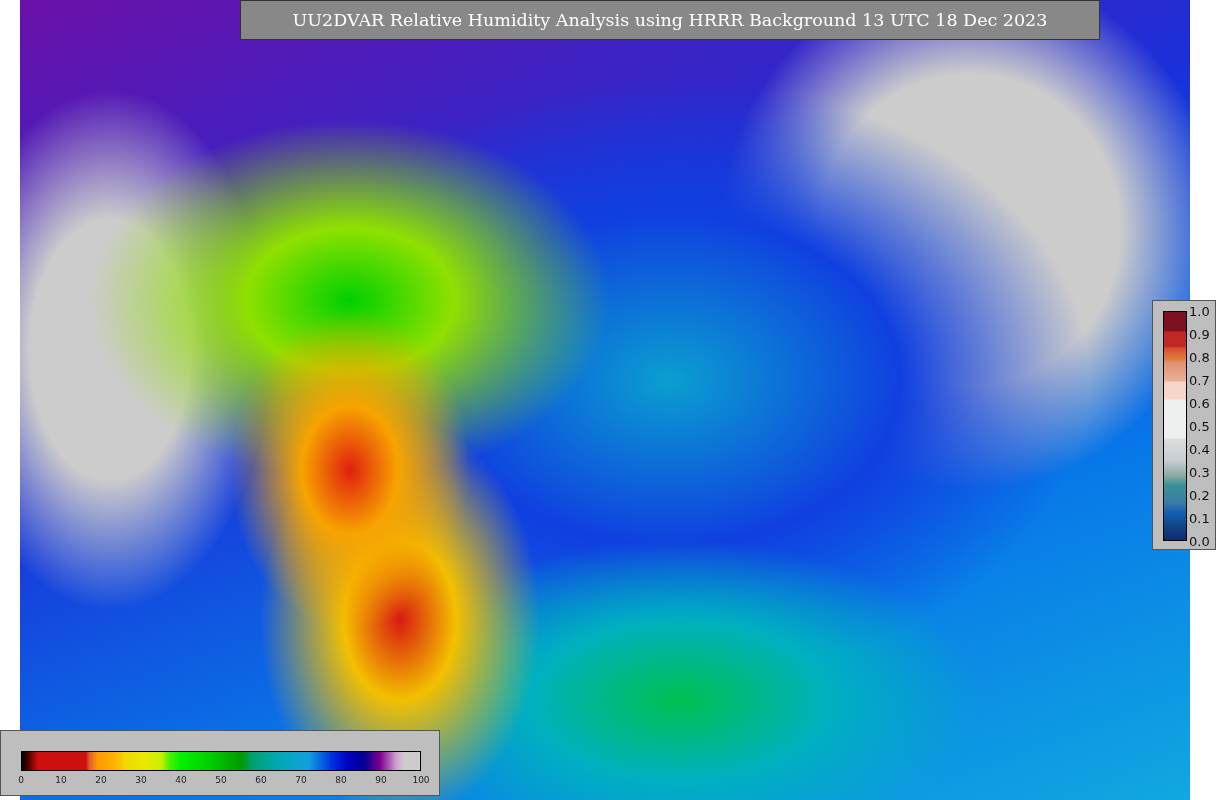 The width and height of the screenshot is (1216, 800). Describe the element at coordinates (670, 20) in the screenshot. I see `map-title: UU2DVAR Relative Humidity Analysis using HRRR Background 13 UTC 18 Dec 2023` at that location.